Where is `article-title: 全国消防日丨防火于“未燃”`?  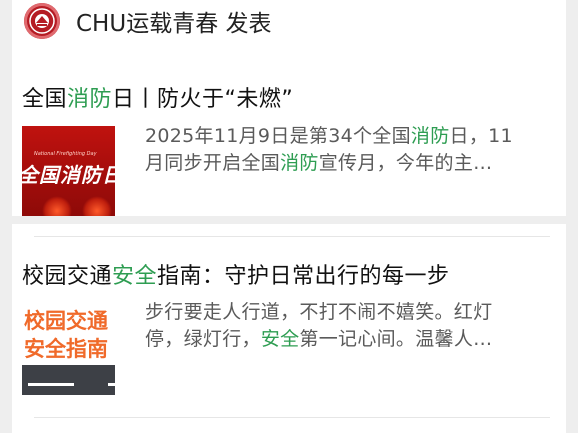
article-title: 全国消防日丨防火于“未燃” is located at coordinates (157, 97).